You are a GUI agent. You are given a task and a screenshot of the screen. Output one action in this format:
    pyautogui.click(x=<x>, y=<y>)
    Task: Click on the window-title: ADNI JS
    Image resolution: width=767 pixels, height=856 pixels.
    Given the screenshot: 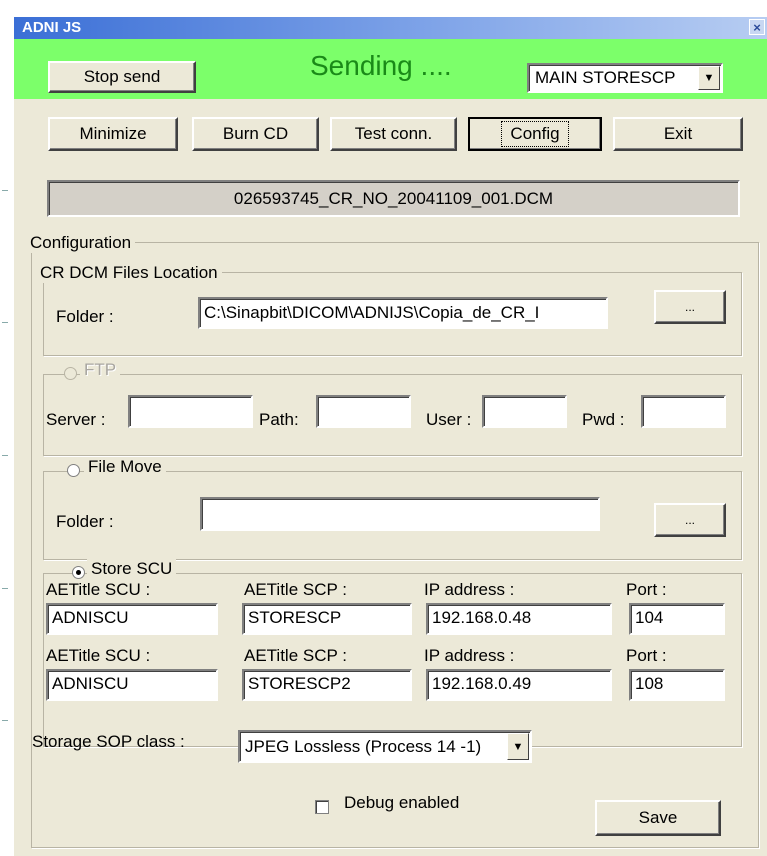 What is the action you would take?
    pyautogui.click(x=52, y=27)
    